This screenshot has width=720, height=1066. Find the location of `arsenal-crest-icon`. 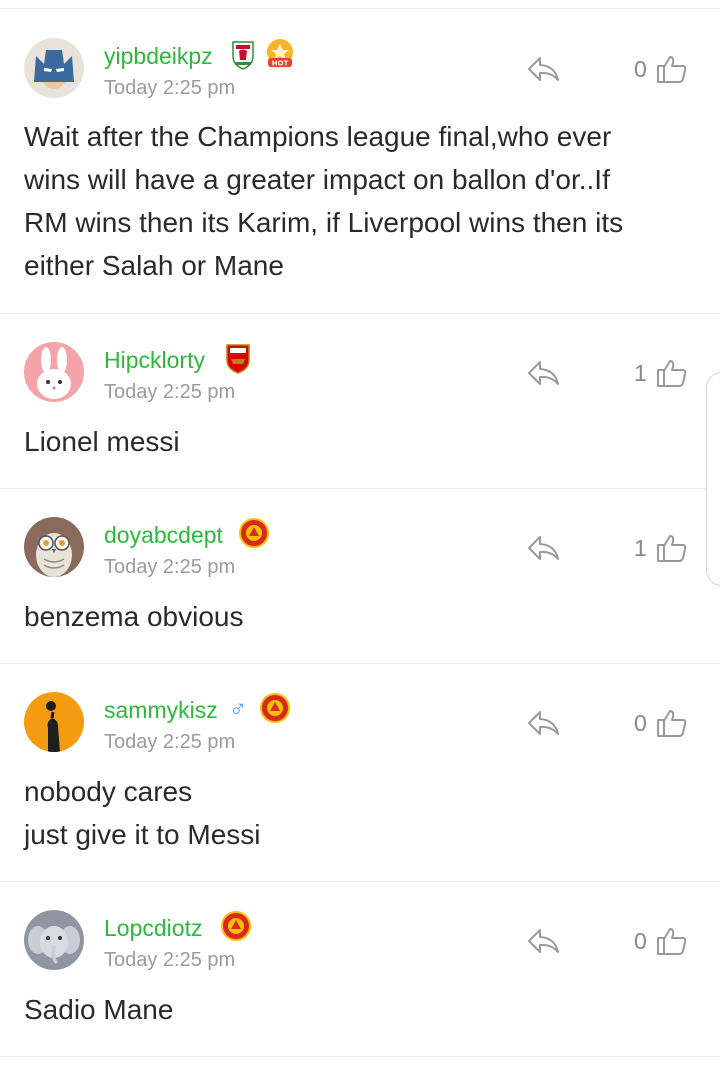

arsenal-crest-icon is located at coordinates (238, 359).